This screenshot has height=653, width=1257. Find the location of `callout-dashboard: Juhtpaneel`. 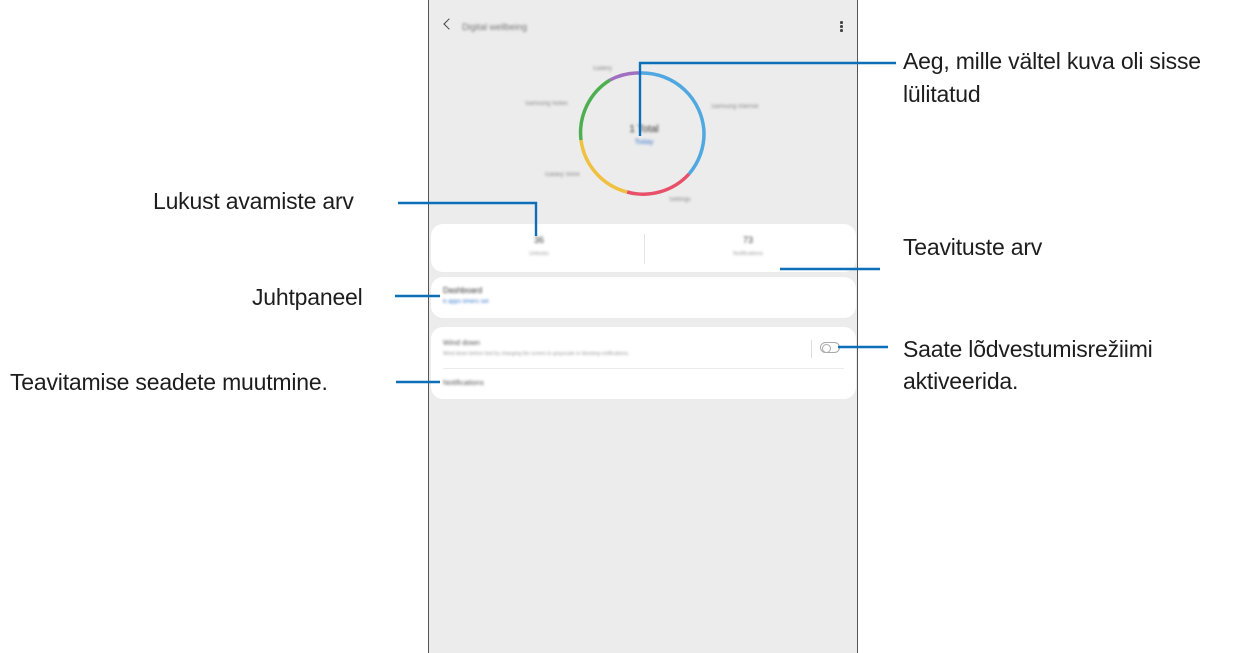

callout-dashboard: Juhtpaneel is located at coordinates (307, 297).